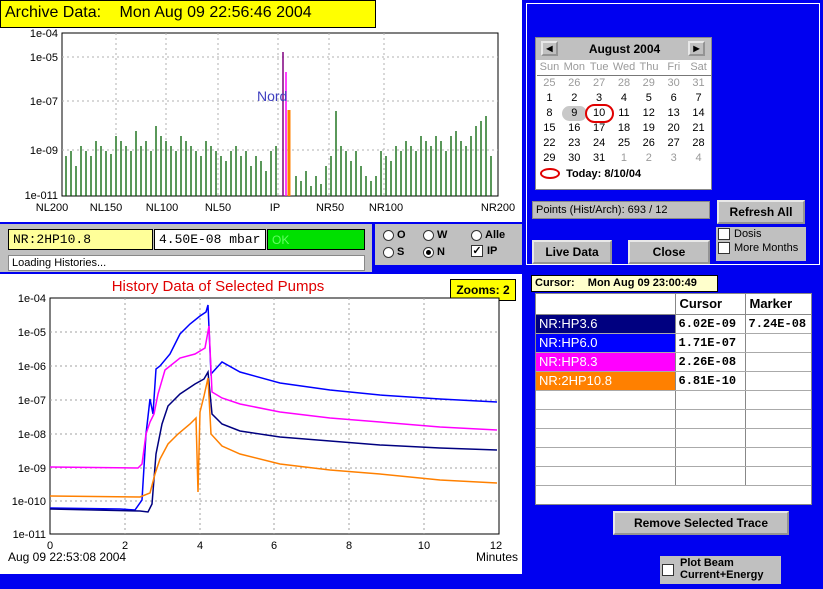 This screenshot has width=823, height=589. Describe the element at coordinates (778, 381) in the screenshot. I see `marker-value` at that location.